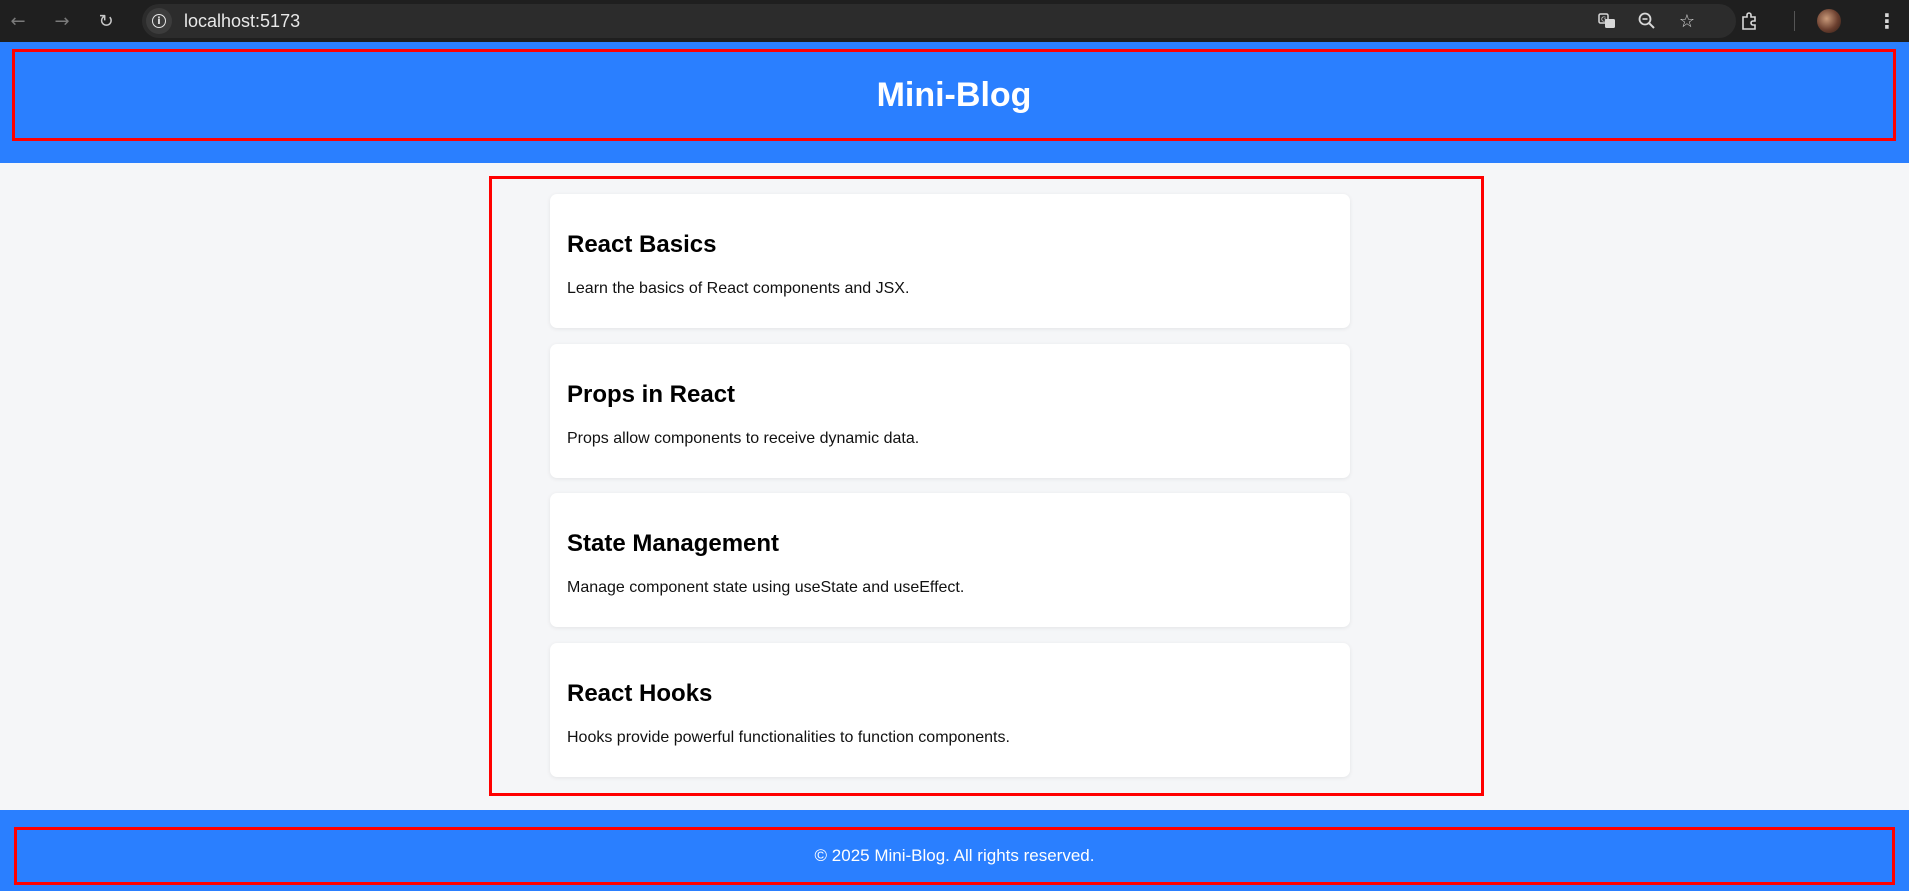  I want to click on puzzle-icon, so click(1749, 21).